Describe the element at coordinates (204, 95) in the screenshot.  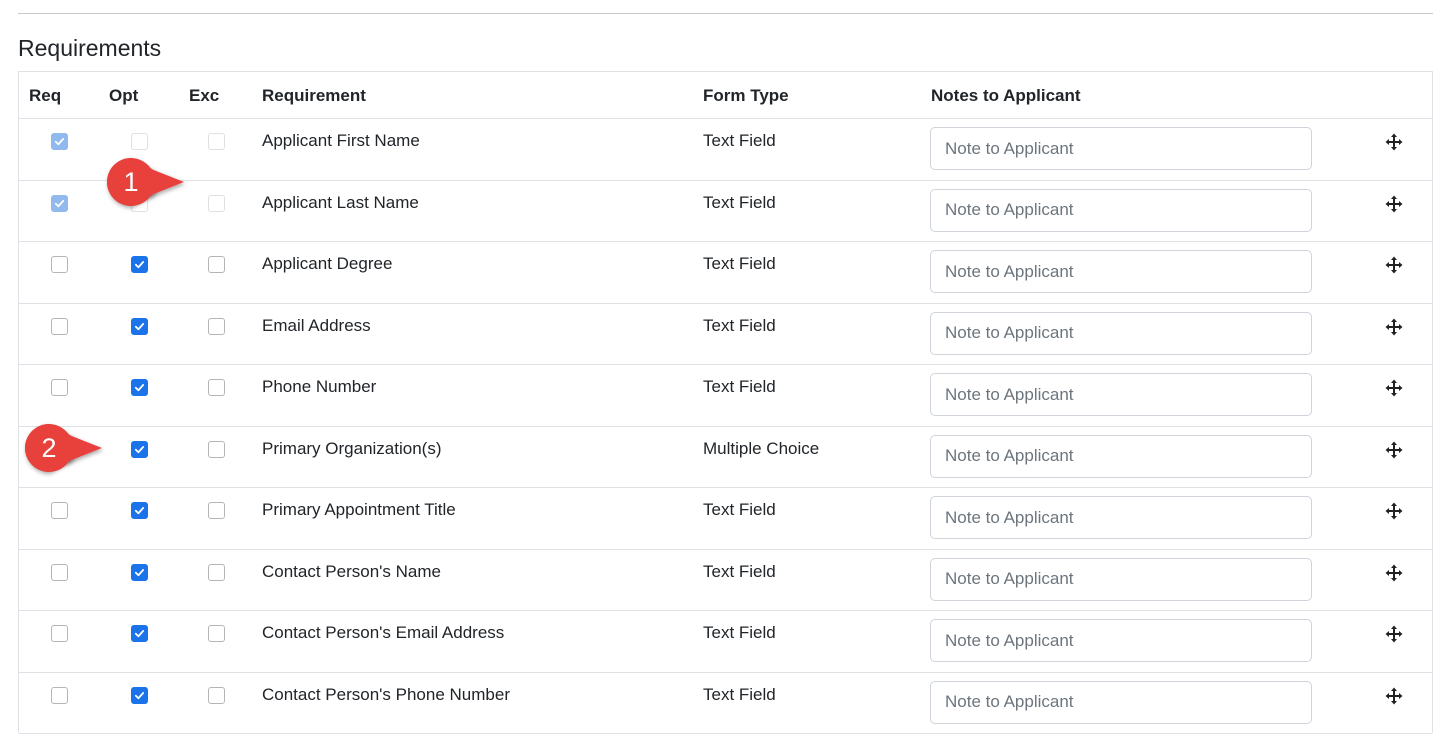
I see `column-header-exc: Exc` at that location.